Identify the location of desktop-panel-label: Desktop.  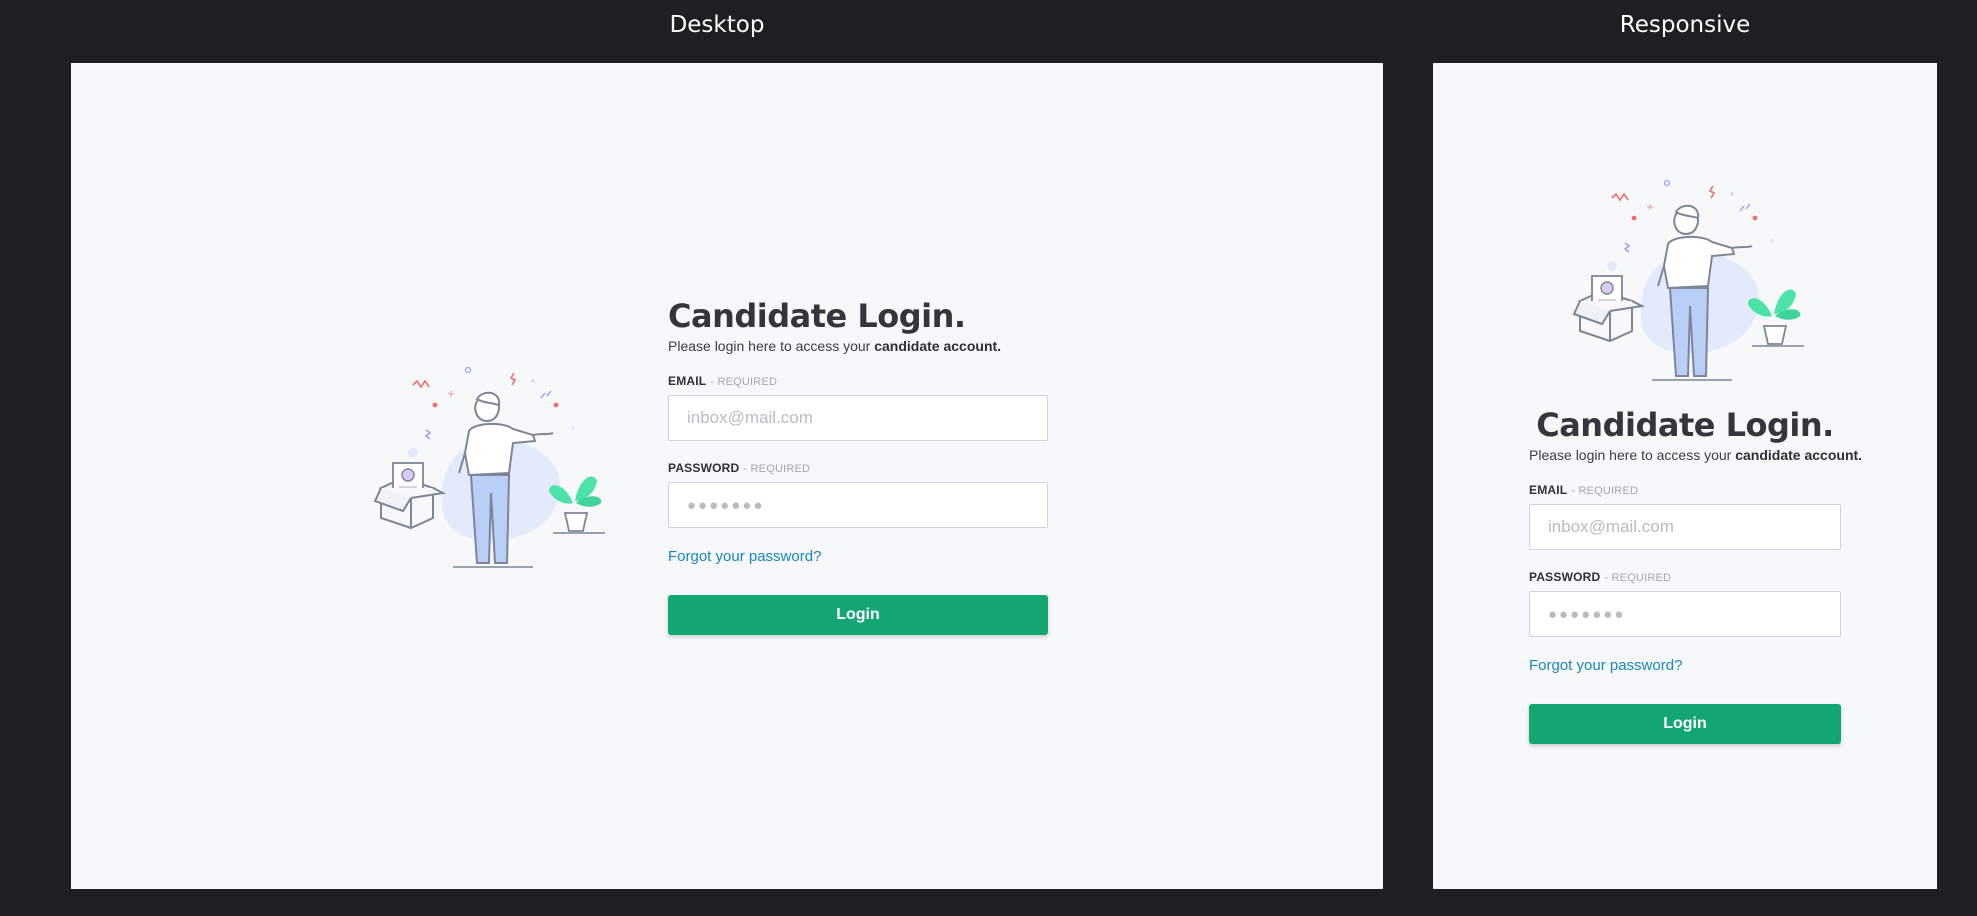
(717, 25).